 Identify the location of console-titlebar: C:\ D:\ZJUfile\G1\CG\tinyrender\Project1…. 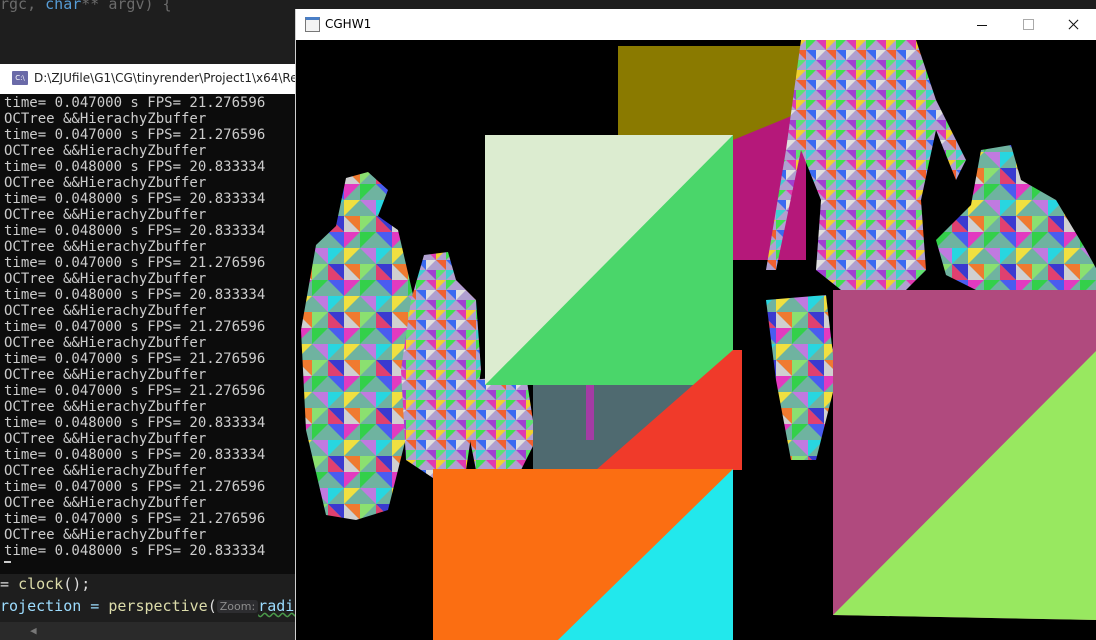
(149, 79).